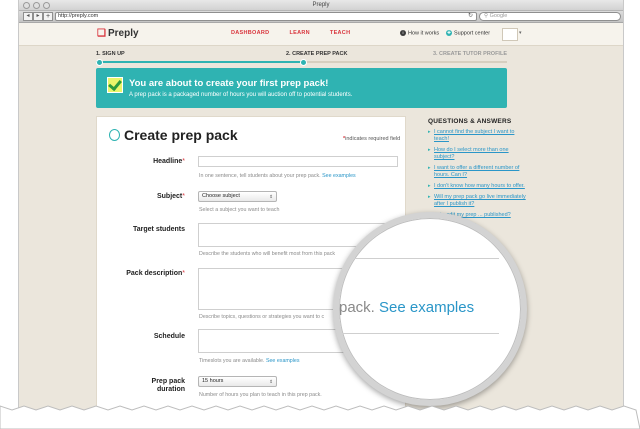 This screenshot has width=640, height=429. Describe the element at coordinates (339, 176) in the screenshot. I see `see-examples-link: See examples` at that location.